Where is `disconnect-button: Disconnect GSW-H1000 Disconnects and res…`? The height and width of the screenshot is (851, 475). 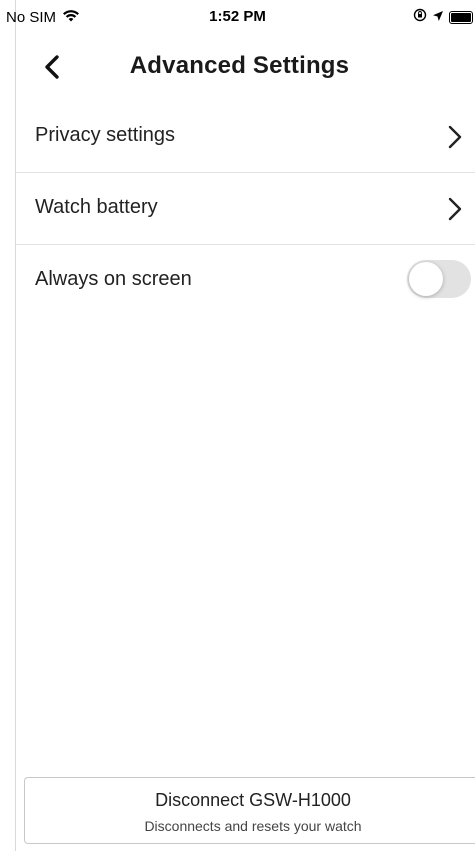
disconnect-button: Disconnect GSW-H1000 Disconnects and res… is located at coordinates (249, 810).